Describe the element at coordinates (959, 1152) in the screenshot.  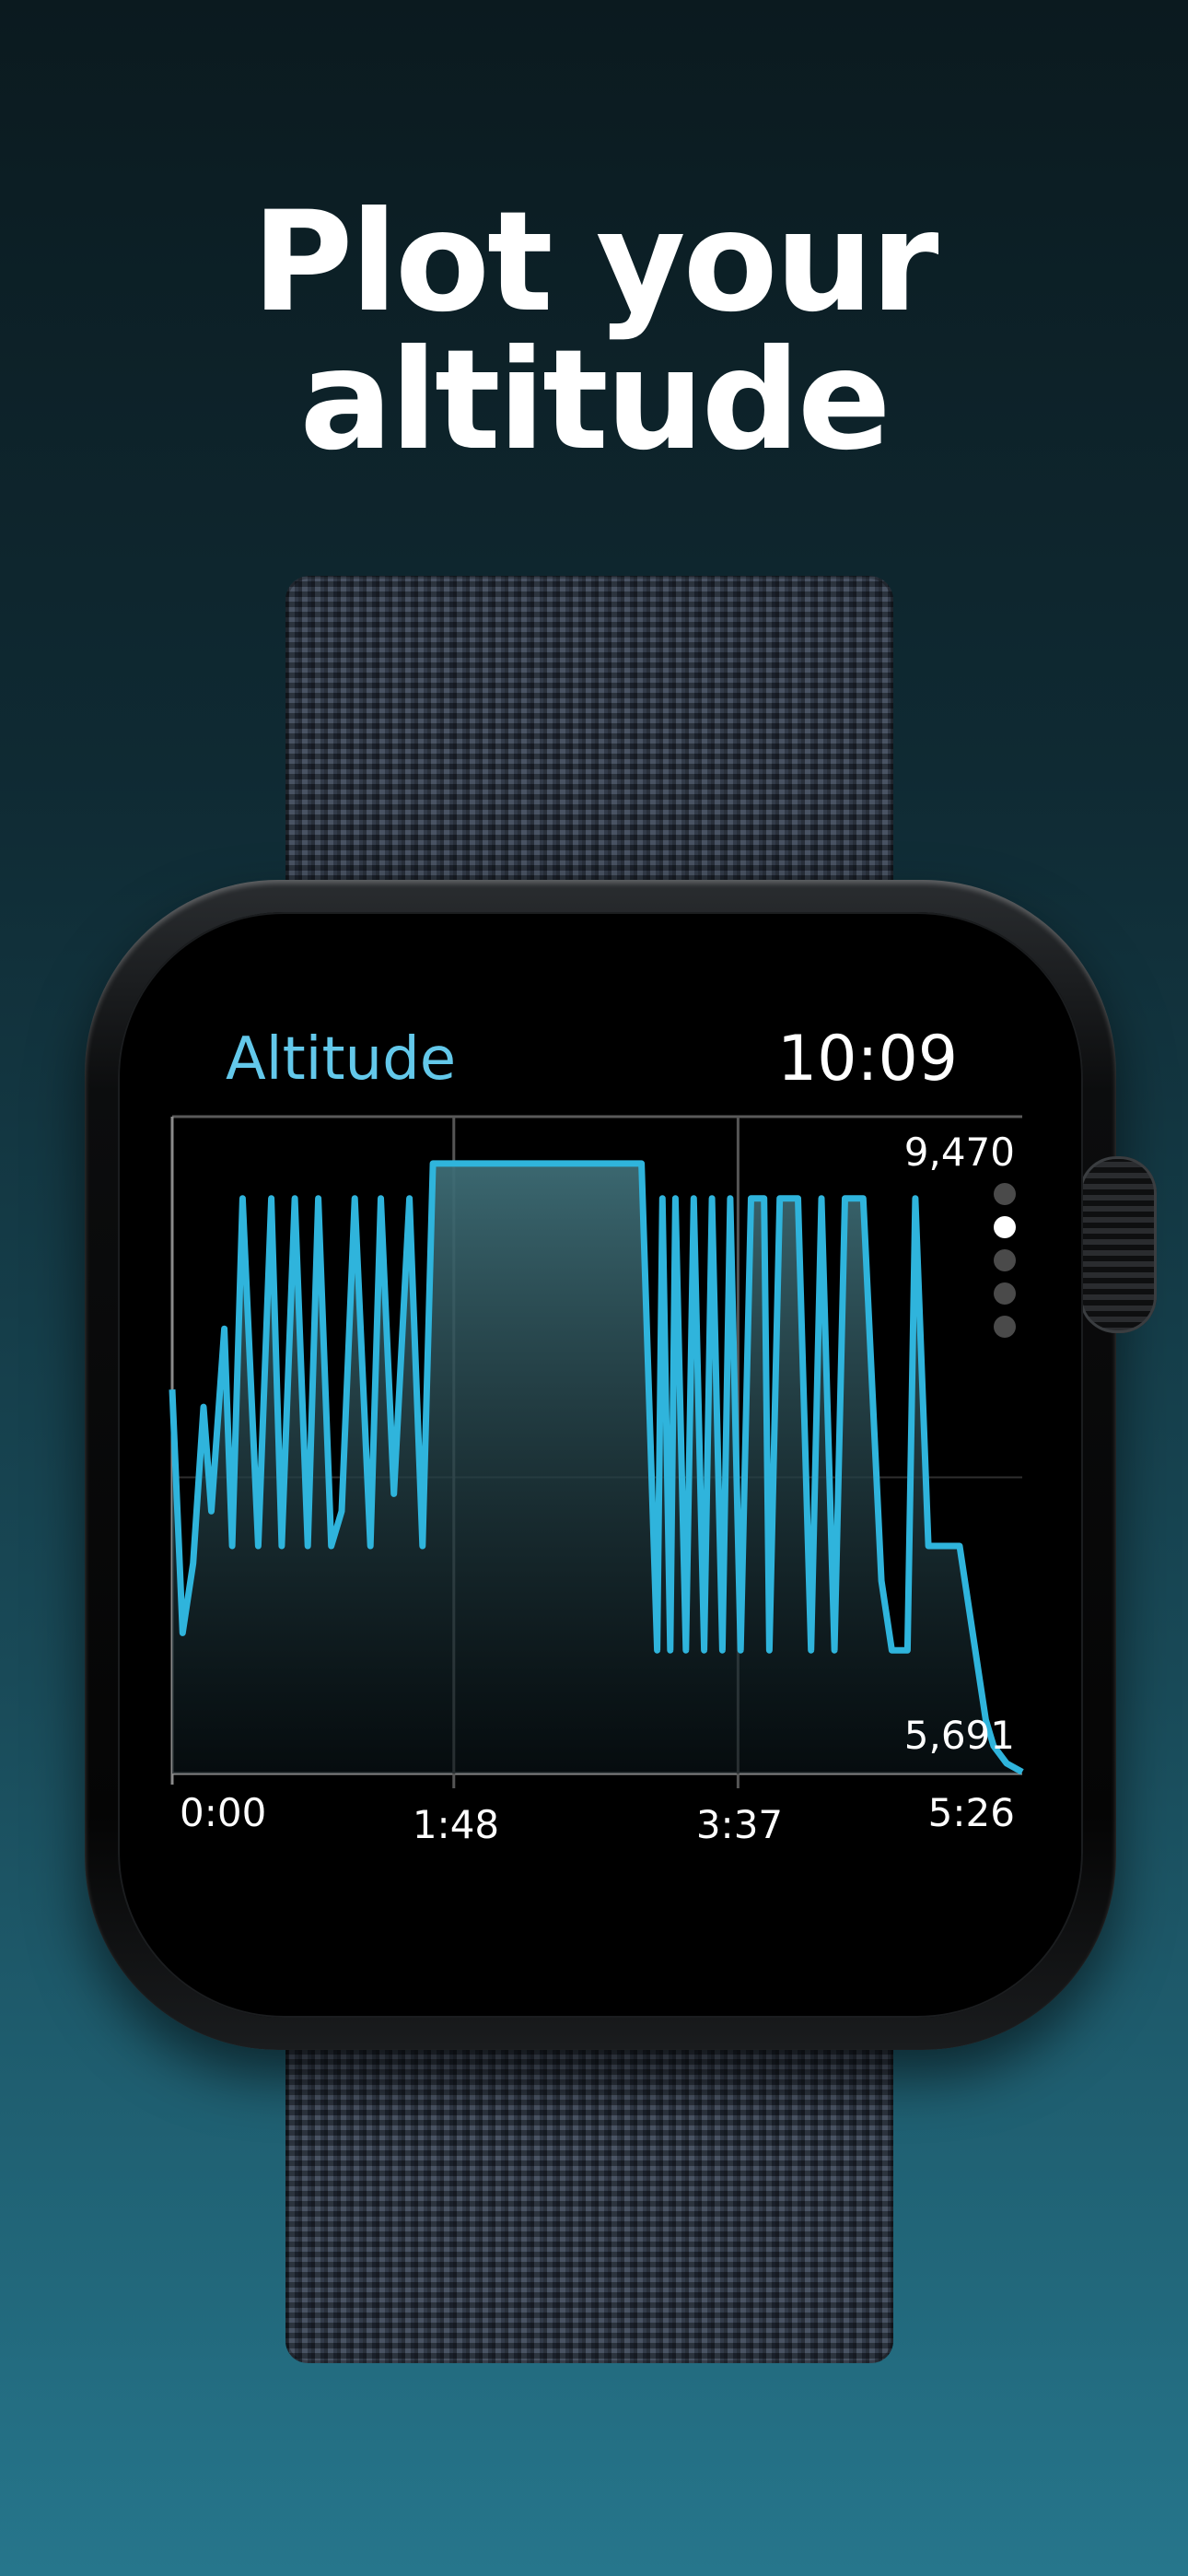
I see `y-max-label: 9,470` at that location.